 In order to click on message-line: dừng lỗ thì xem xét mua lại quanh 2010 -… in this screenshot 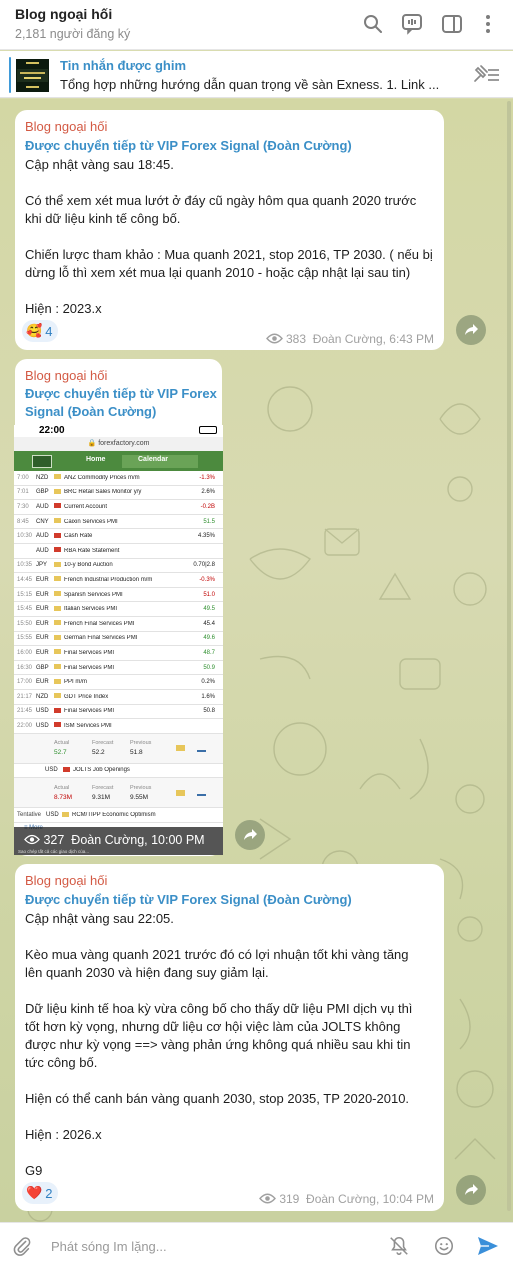, I will do `click(218, 272)`.